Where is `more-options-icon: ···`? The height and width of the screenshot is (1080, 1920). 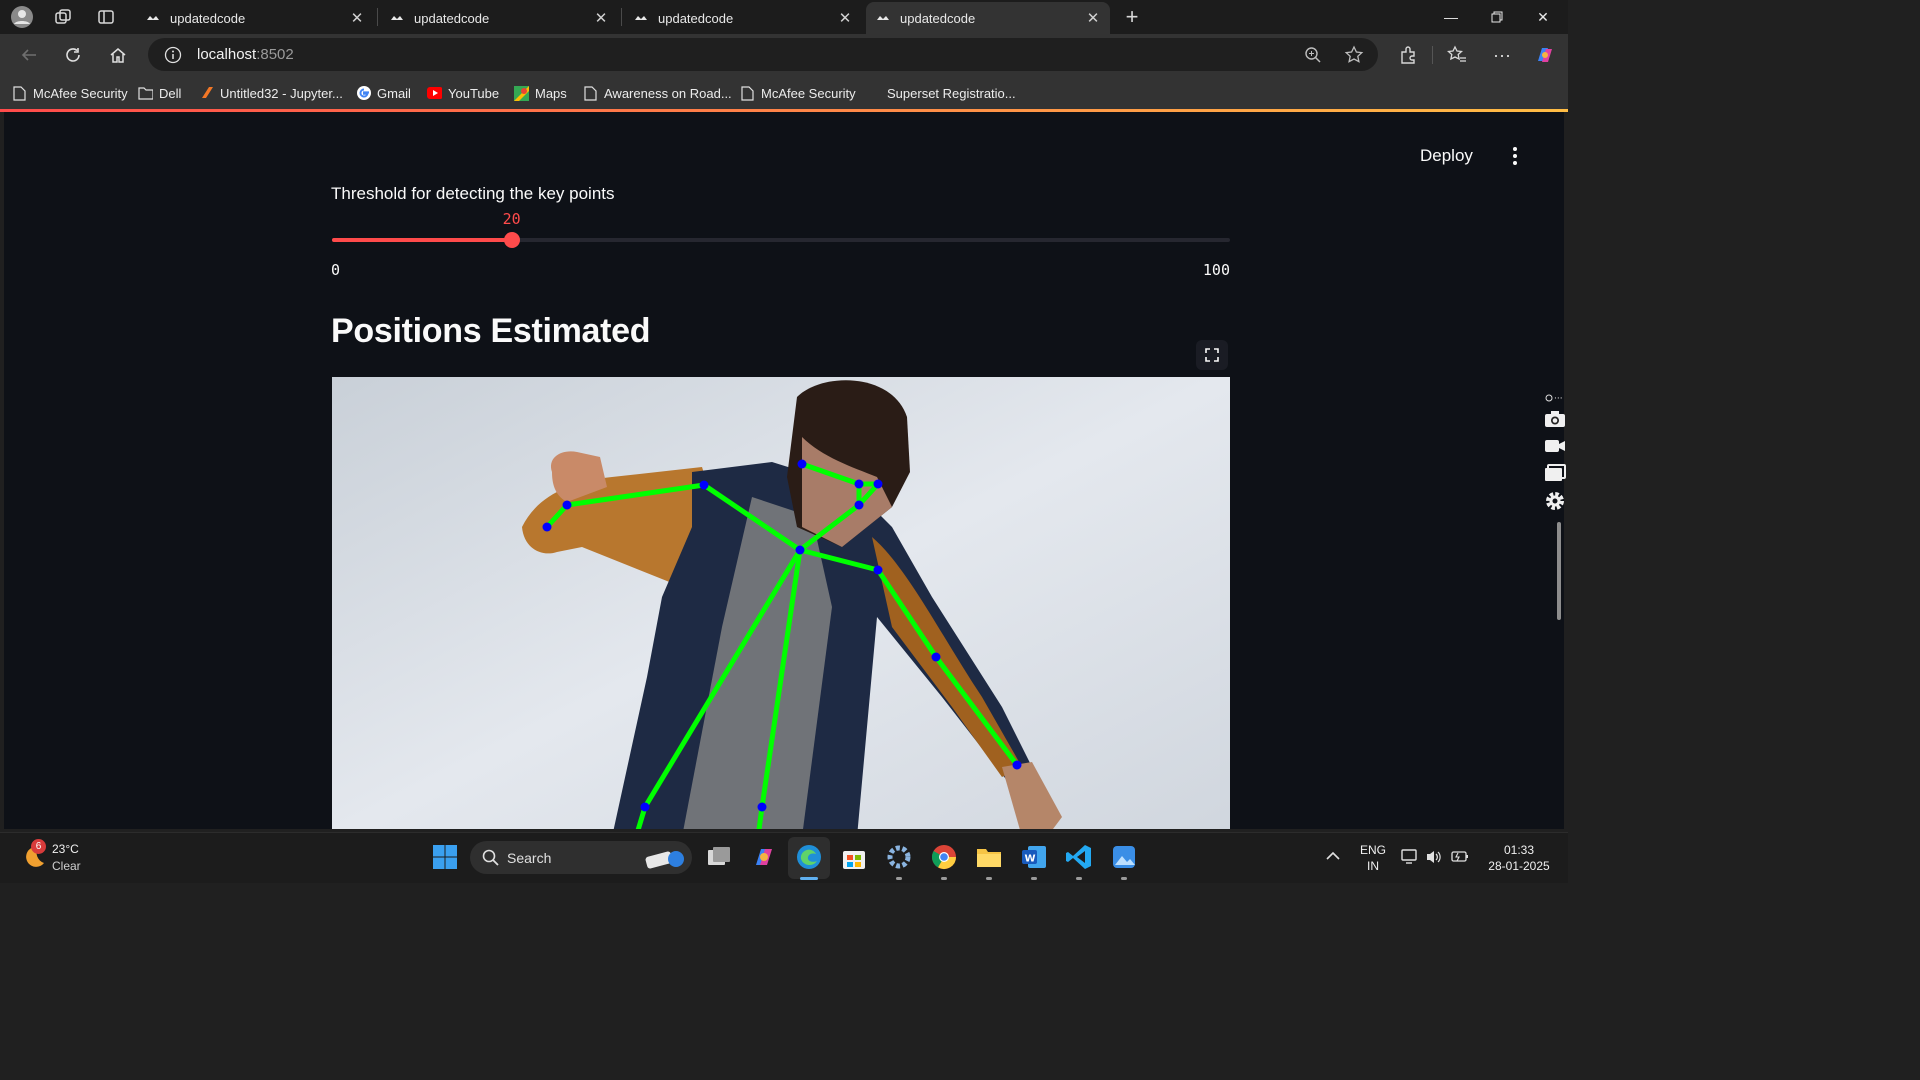 more-options-icon: ··· is located at coordinates (1502, 55).